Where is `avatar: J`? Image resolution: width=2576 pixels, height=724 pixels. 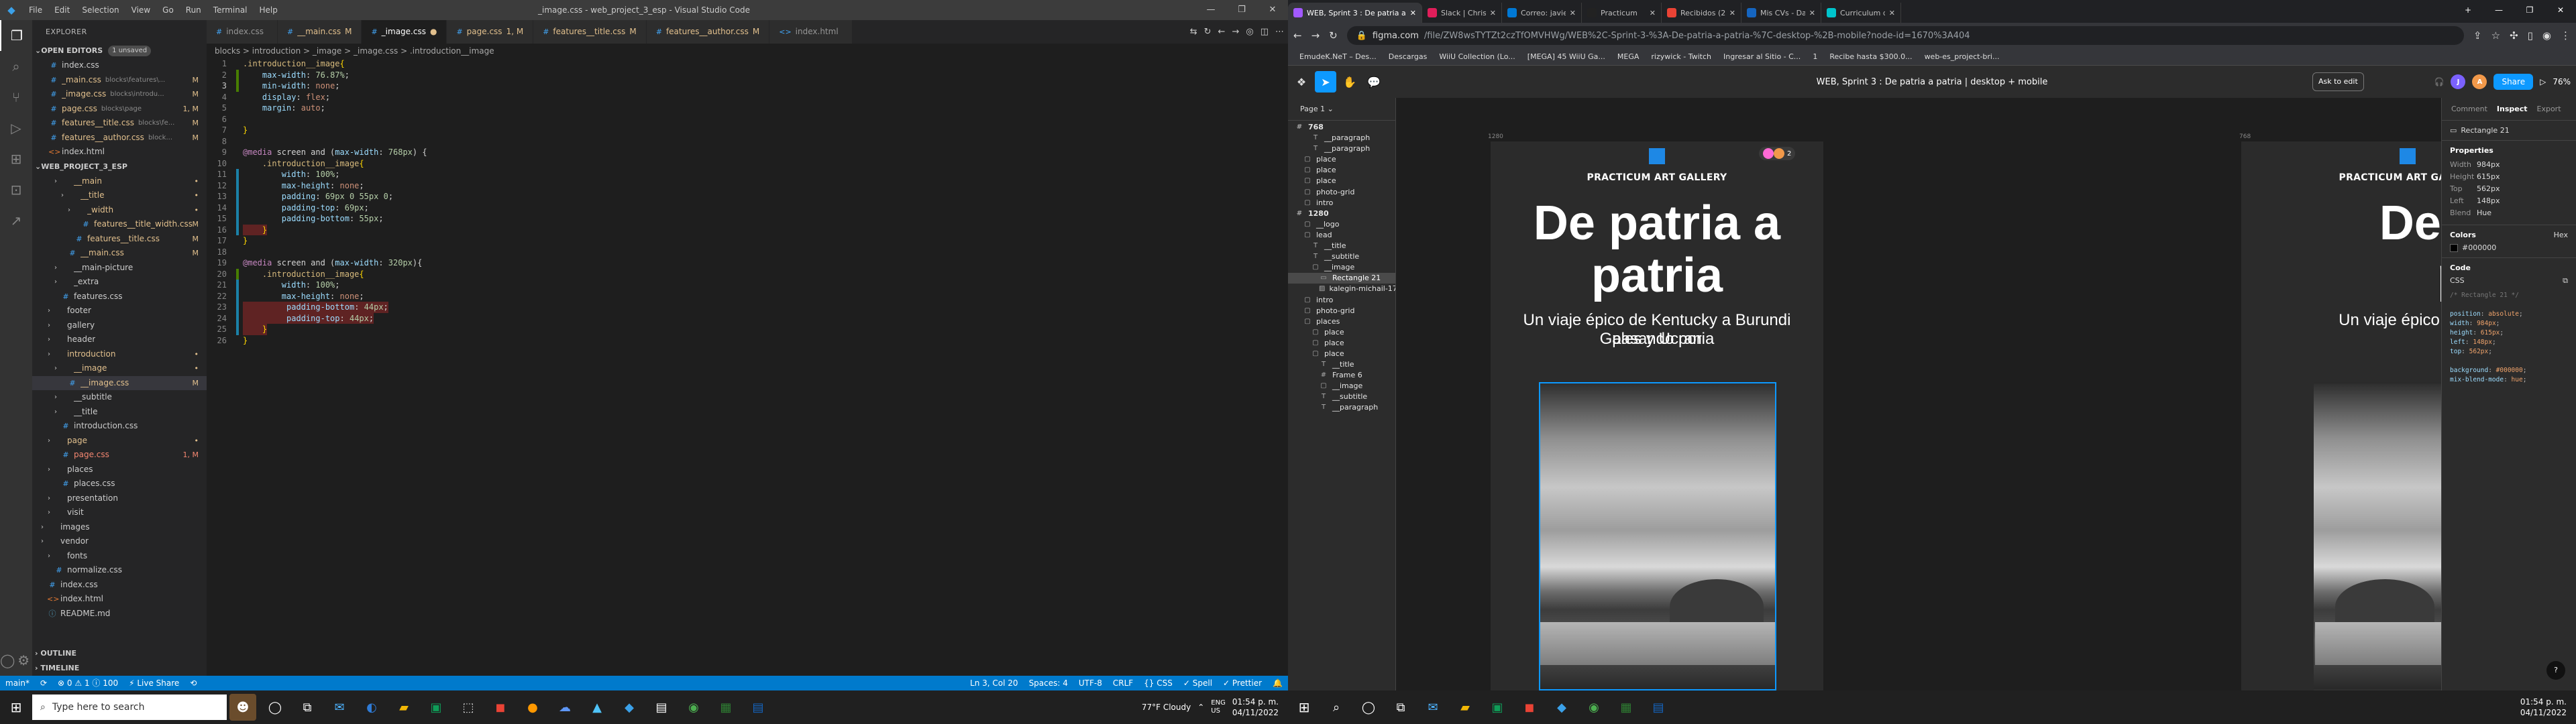
avatar: J is located at coordinates (2458, 81).